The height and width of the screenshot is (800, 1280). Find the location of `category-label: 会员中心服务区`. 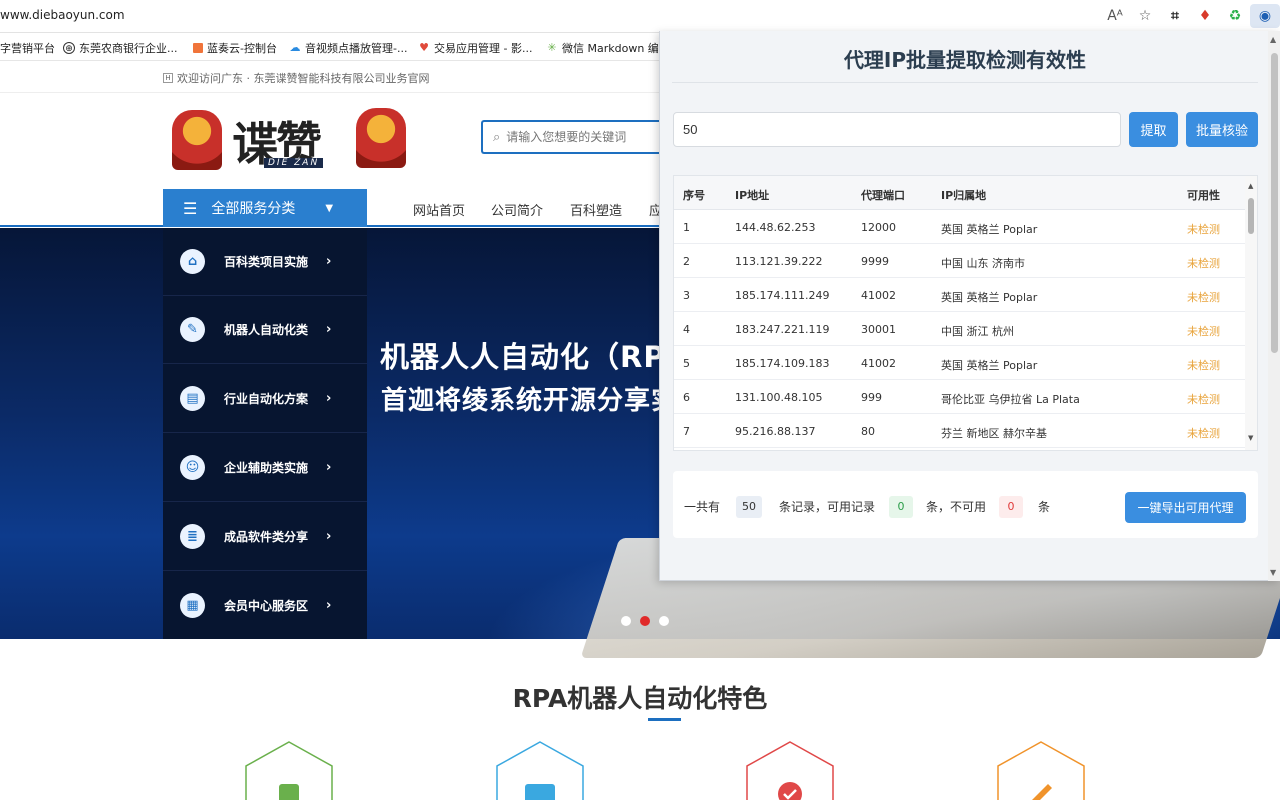

category-label: 会员中心服务区 is located at coordinates (266, 605).